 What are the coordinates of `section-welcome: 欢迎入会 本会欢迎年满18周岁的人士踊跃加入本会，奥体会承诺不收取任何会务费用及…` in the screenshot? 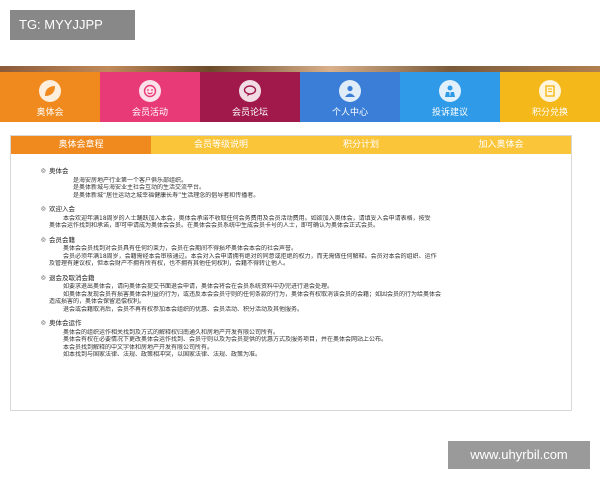 It's located at (291, 217).